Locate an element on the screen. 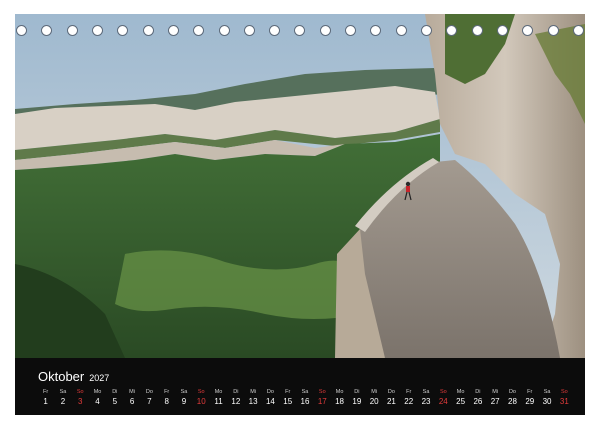 The height and width of the screenshot is (431, 600). day-cell: Di 12 is located at coordinates (235, 398).